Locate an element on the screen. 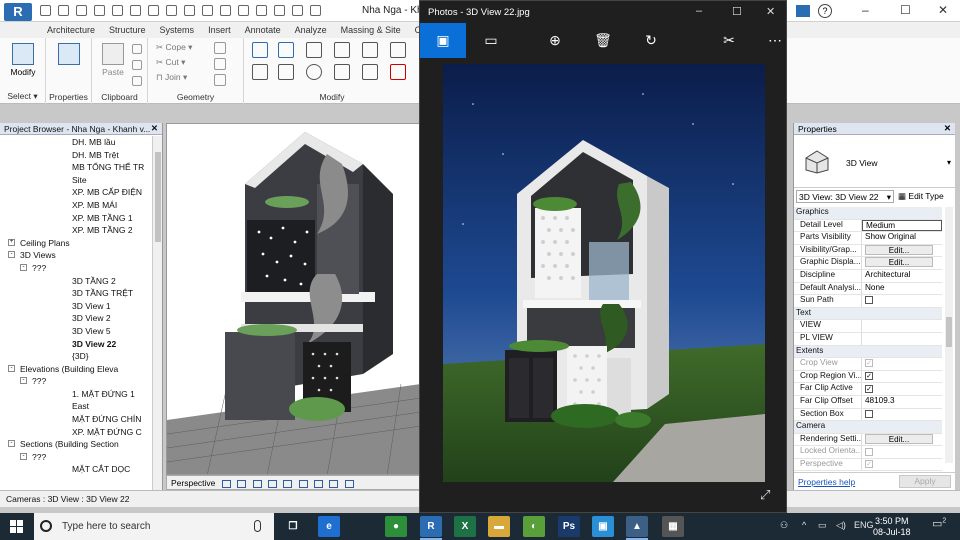 Image resolution: width=960 pixels, height=540 pixels. browser-item: MB TỔNG THỂ TR is located at coordinates (76, 167).